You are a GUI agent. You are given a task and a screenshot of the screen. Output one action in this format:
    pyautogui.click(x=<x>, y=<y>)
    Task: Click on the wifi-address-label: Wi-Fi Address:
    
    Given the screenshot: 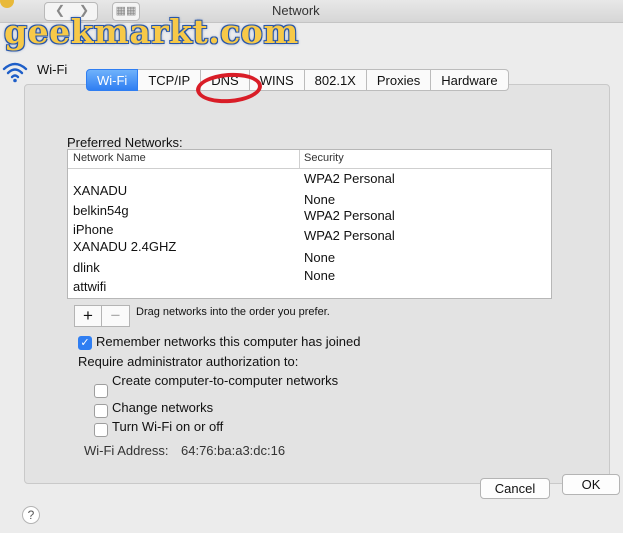 What is the action you would take?
    pyautogui.click(x=126, y=450)
    